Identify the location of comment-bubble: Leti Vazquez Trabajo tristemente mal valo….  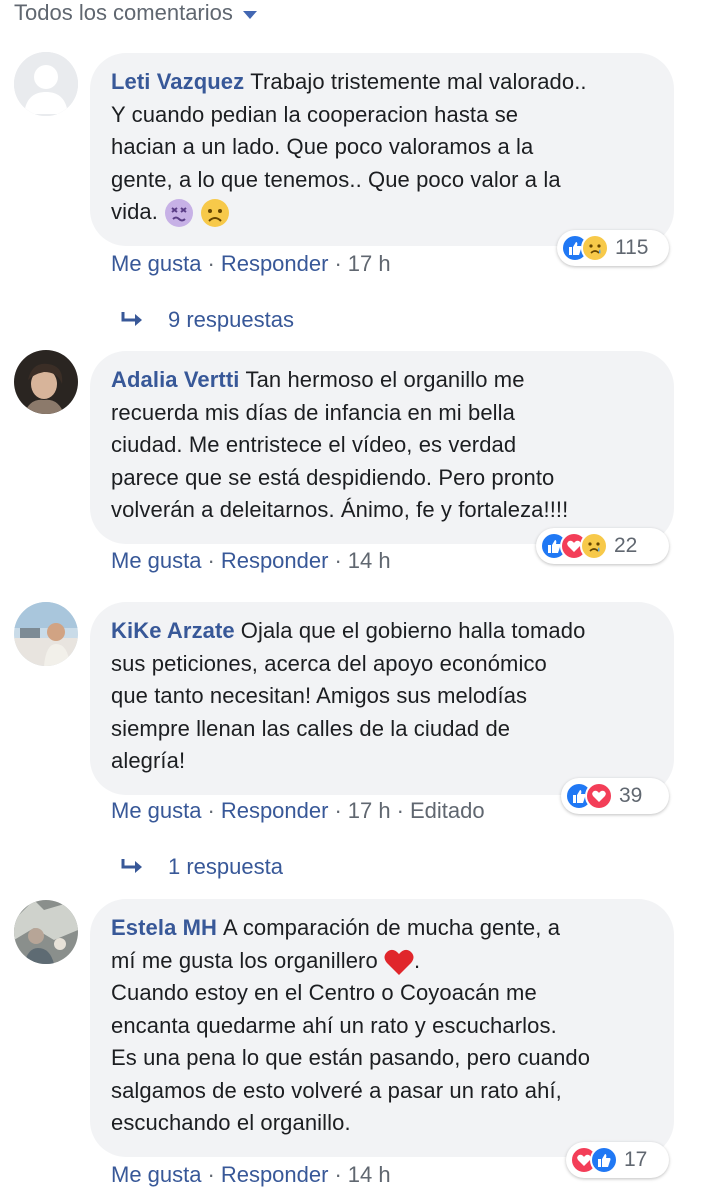
(382, 149).